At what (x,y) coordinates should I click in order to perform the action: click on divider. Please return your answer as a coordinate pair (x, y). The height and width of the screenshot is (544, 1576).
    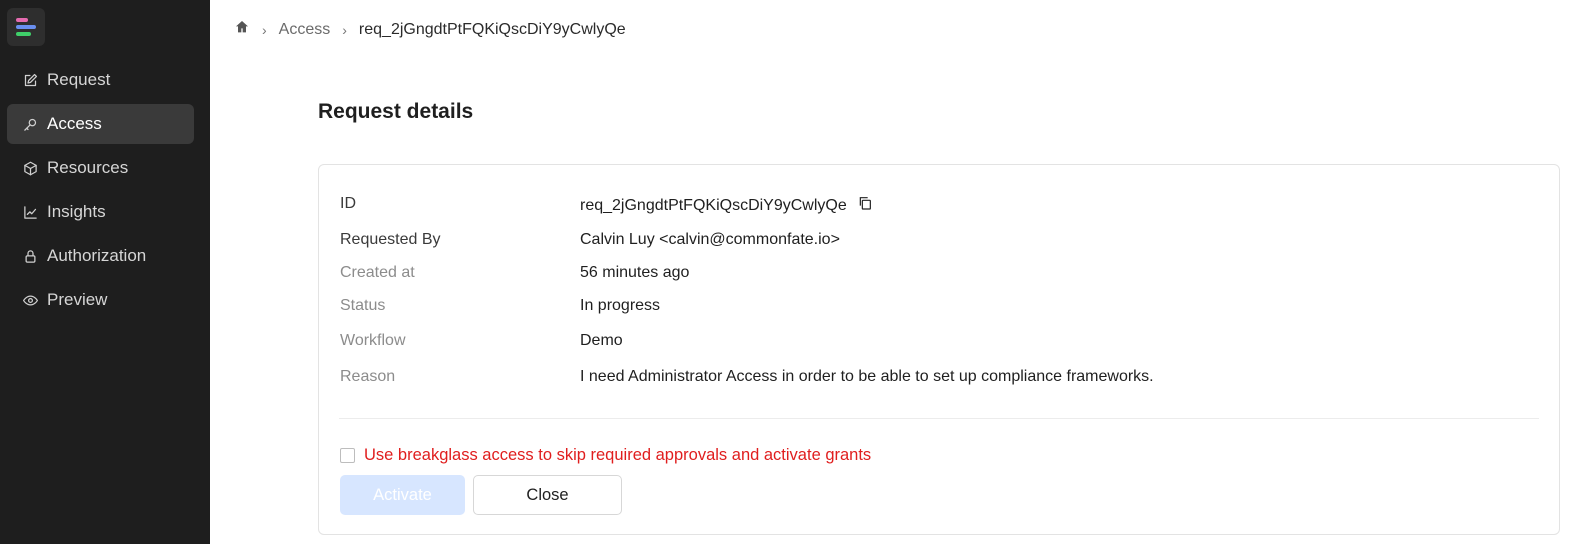
    Looking at the image, I should click on (939, 418).